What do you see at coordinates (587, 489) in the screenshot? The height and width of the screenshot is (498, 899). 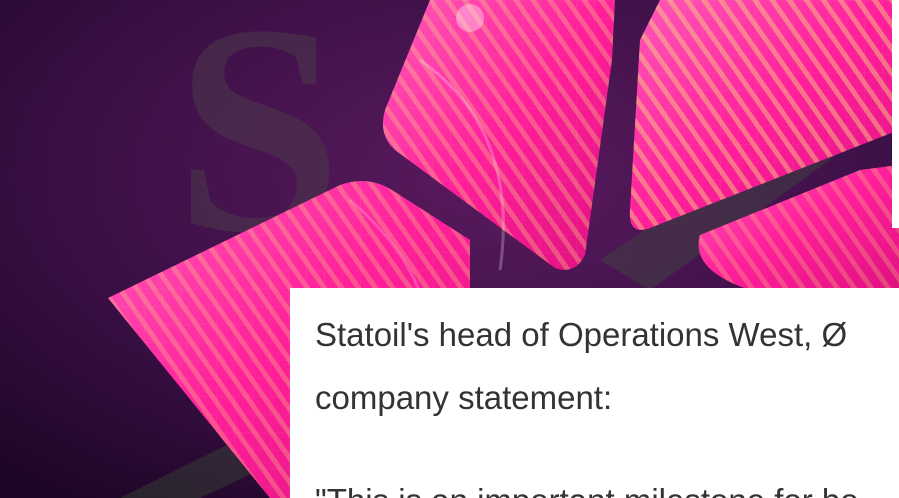 I see `article-quote: "This is an important milestone for bo` at bounding box center [587, 489].